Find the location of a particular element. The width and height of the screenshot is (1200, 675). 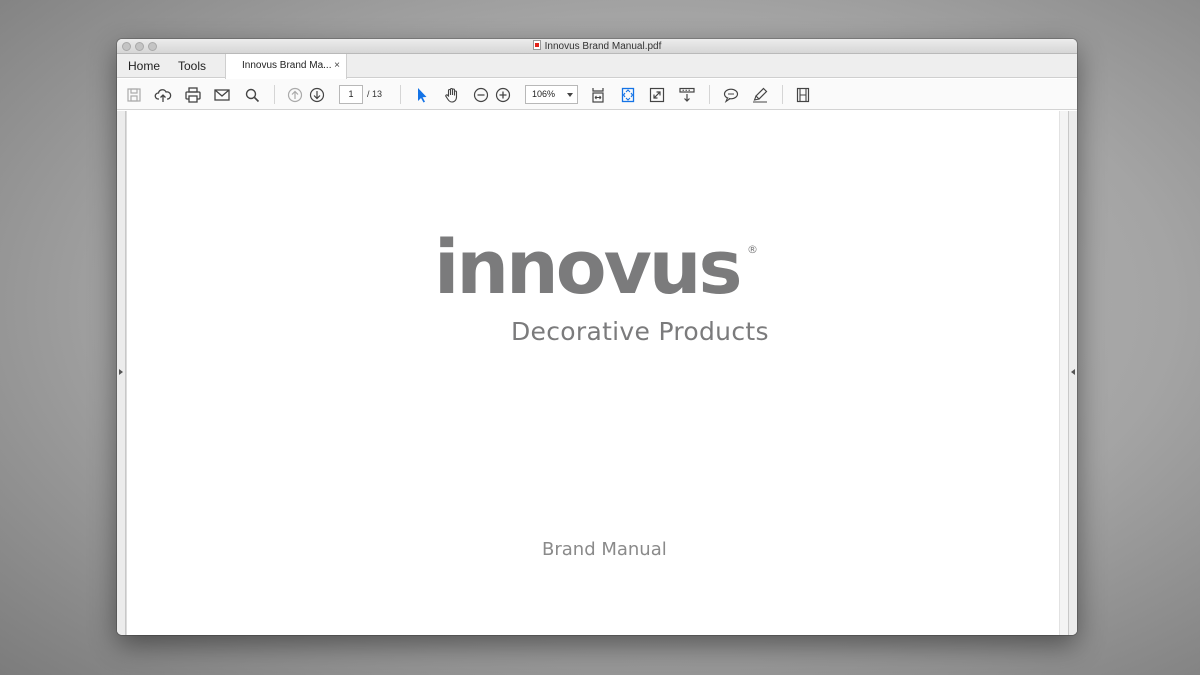

save-icon is located at coordinates (134, 95).